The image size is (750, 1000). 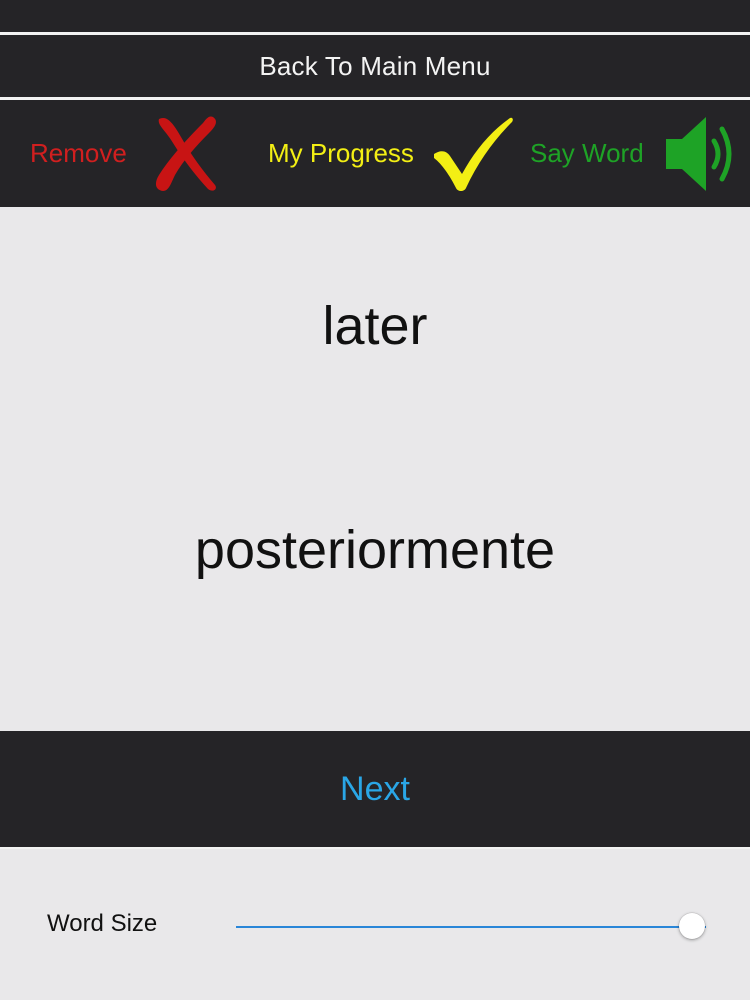 What do you see at coordinates (187, 154) in the screenshot?
I see `x-mark-icon` at bounding box center [187, 154].